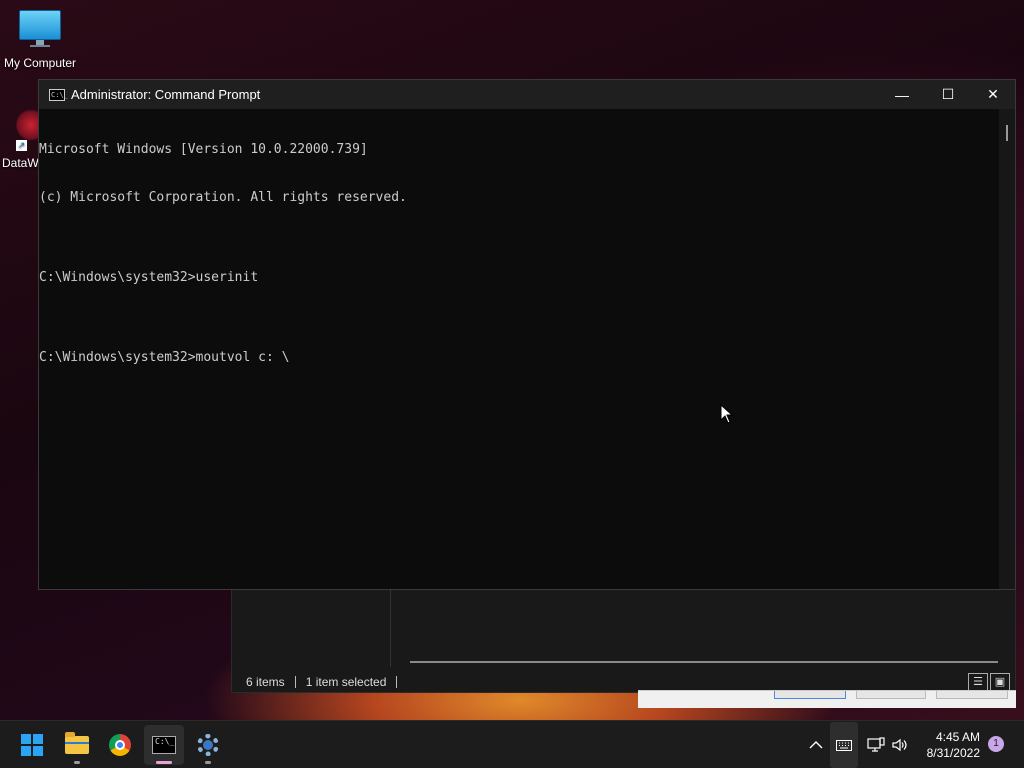 Image resolution: width=1024 pixels, height=768 pixels. What do you see at coordinates (20, 163) in the screenshot?
I see `desktop-icon-label: DataW` at bounding box center [20, 163].